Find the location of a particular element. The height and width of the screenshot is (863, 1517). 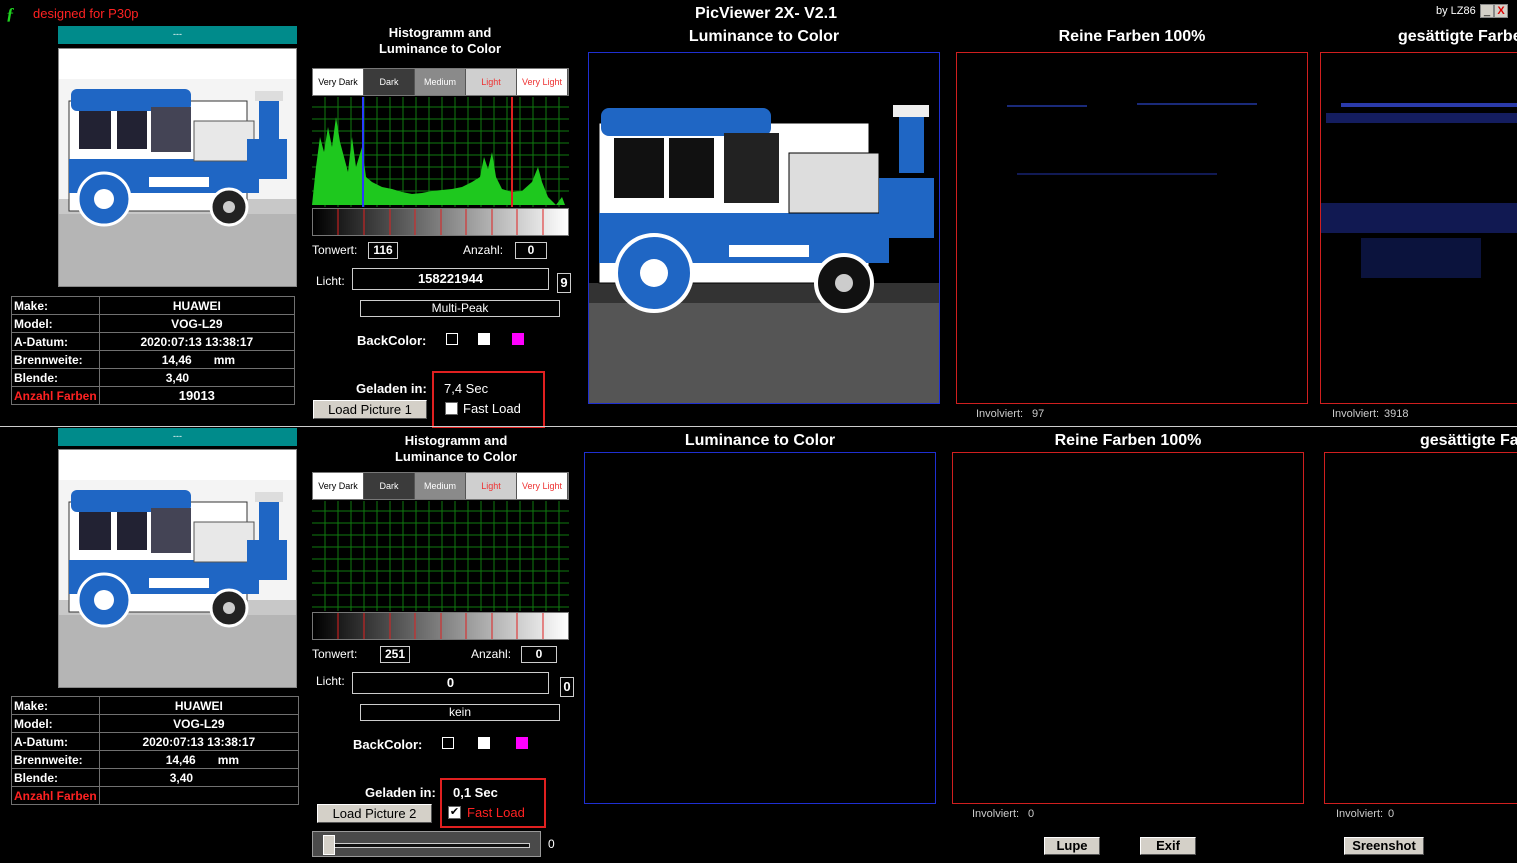

backcolor-label: BackColor: is located at coordinates (392, 340).